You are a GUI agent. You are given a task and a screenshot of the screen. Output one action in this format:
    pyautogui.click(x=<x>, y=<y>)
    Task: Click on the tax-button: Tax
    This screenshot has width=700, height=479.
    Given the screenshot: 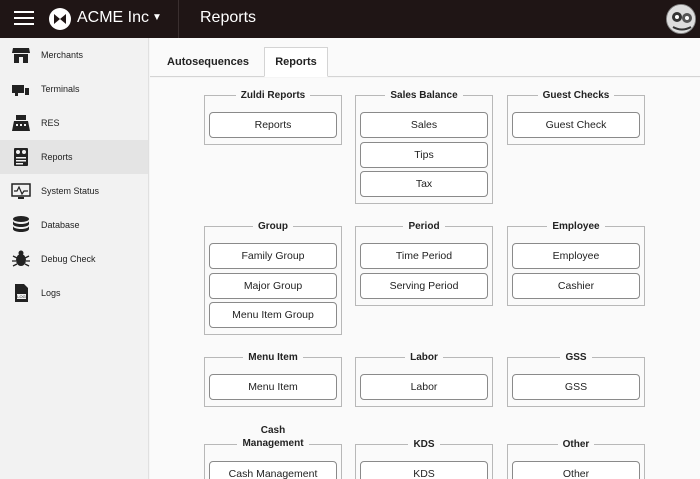 What is the action you would take?
    pyautogui.click(x=424, y=184)
    